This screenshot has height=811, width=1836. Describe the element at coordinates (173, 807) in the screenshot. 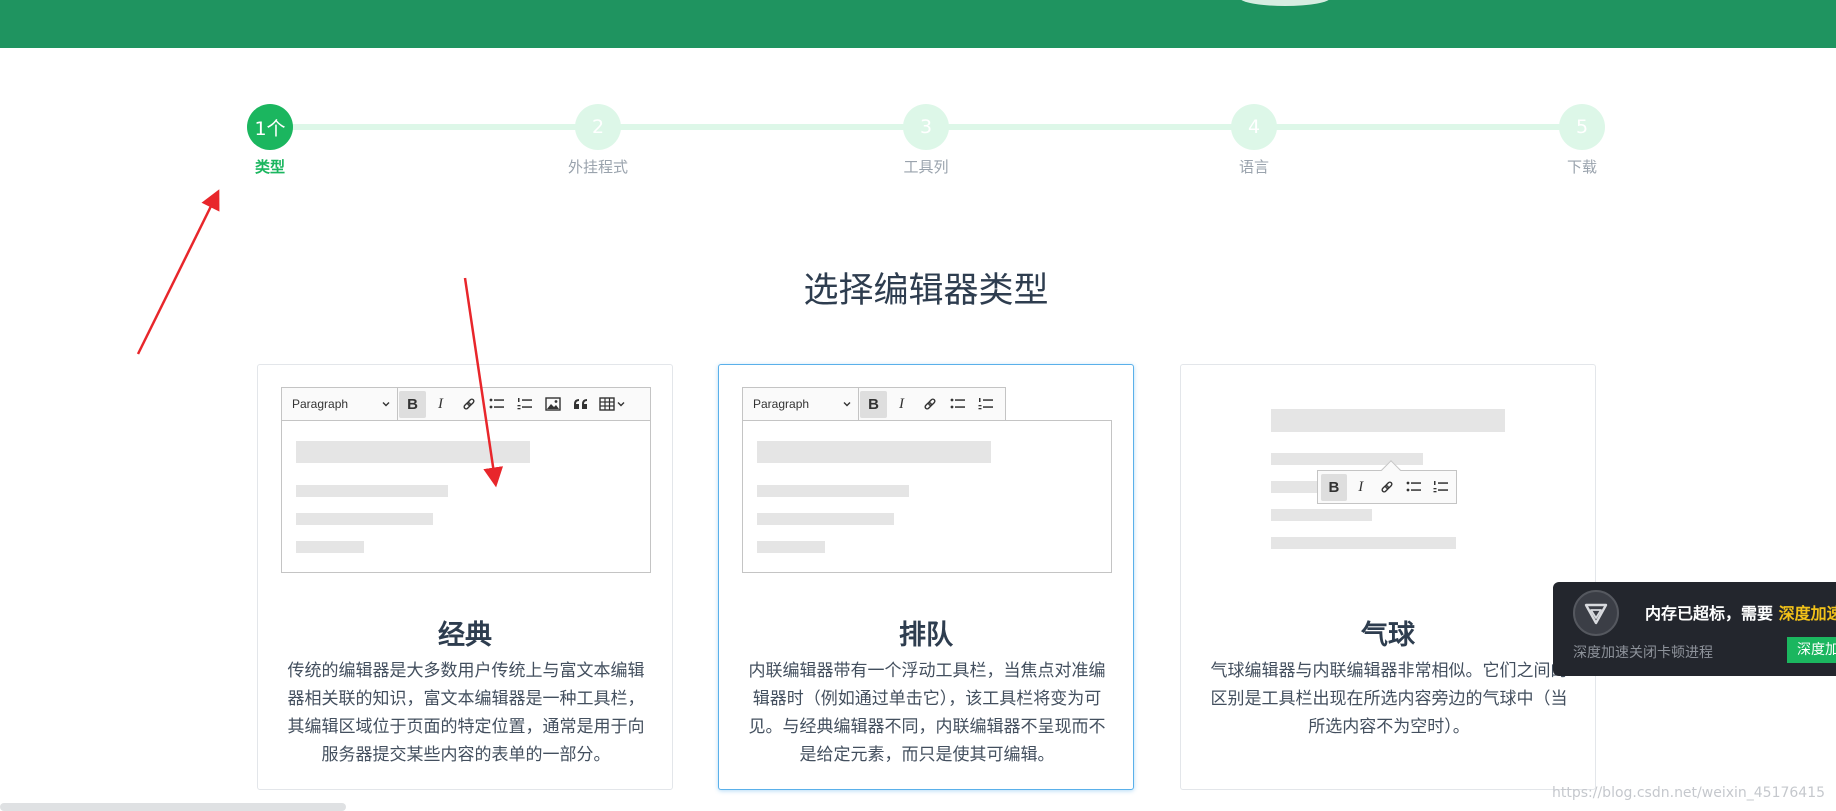

I see `horizontal-scrollbar` at that location.